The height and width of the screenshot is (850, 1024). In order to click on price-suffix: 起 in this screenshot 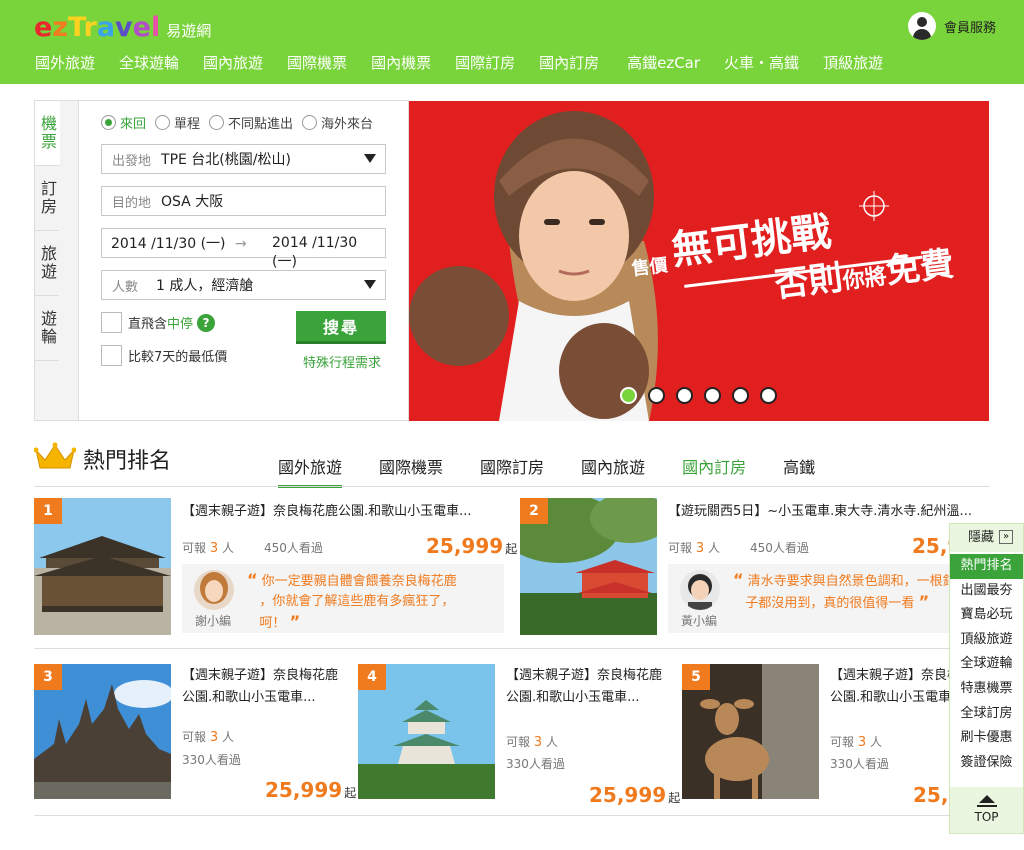, I will do `click(674, 798)`.